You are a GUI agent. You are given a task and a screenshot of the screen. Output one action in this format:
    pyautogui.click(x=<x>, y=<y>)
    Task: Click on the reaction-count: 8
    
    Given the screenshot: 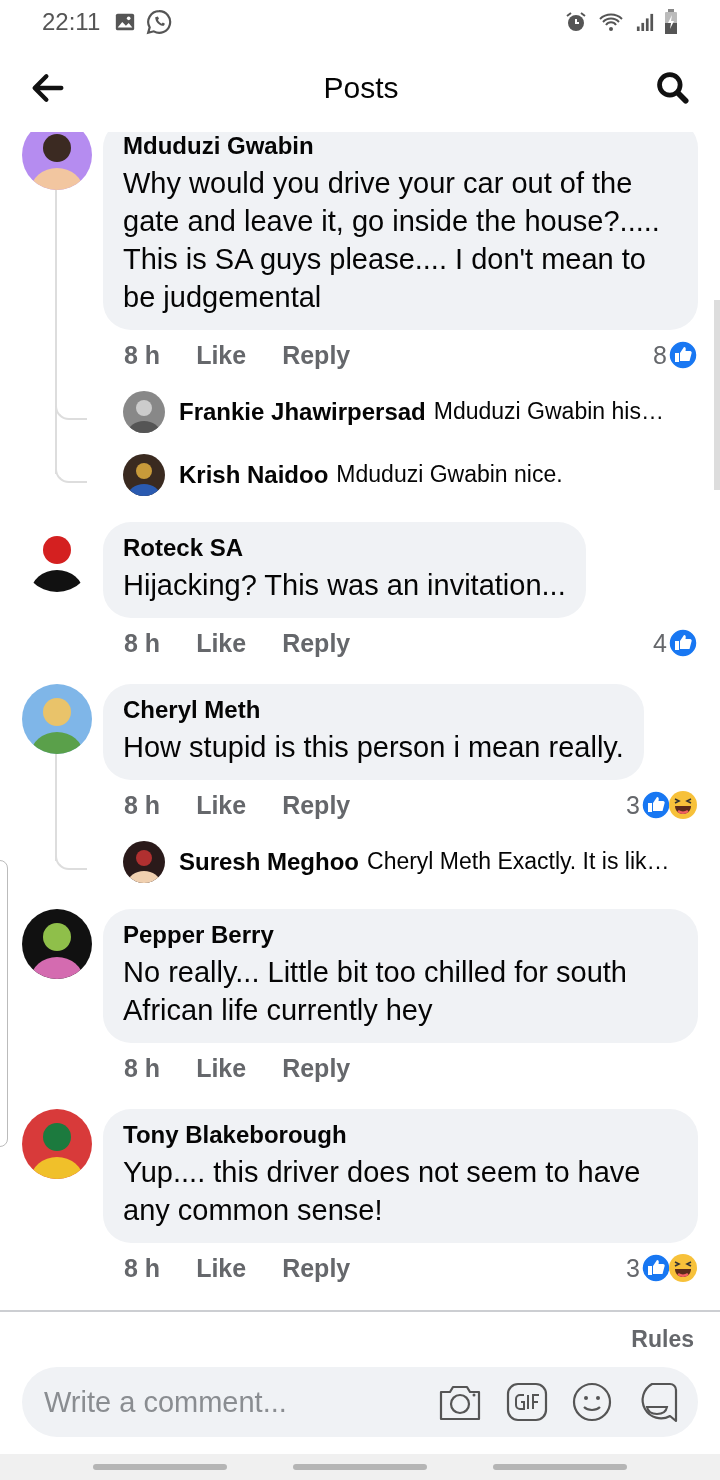 What is the action you would take?
    pyautogui.click(x=660, y=355)
    